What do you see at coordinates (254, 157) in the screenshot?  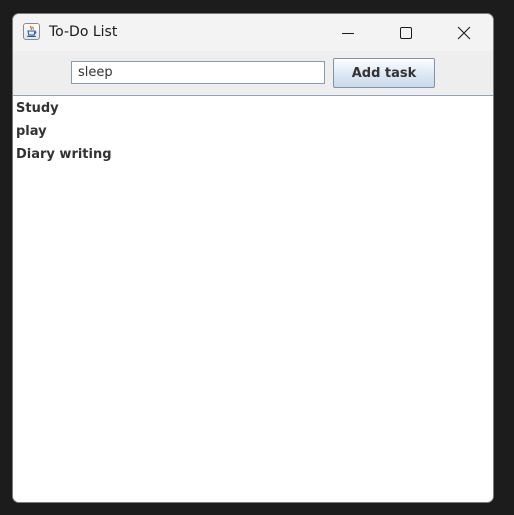 I see `list-item: Diary writing` at bounding box center [254, 157].